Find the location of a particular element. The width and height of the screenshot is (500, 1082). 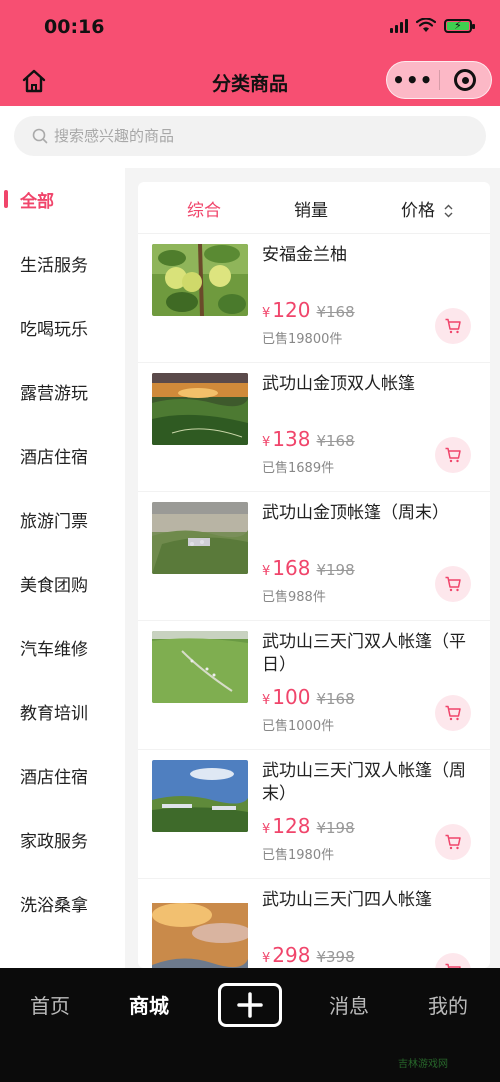

sold-count: 已售1000件 is located at coordinates (298, 726).